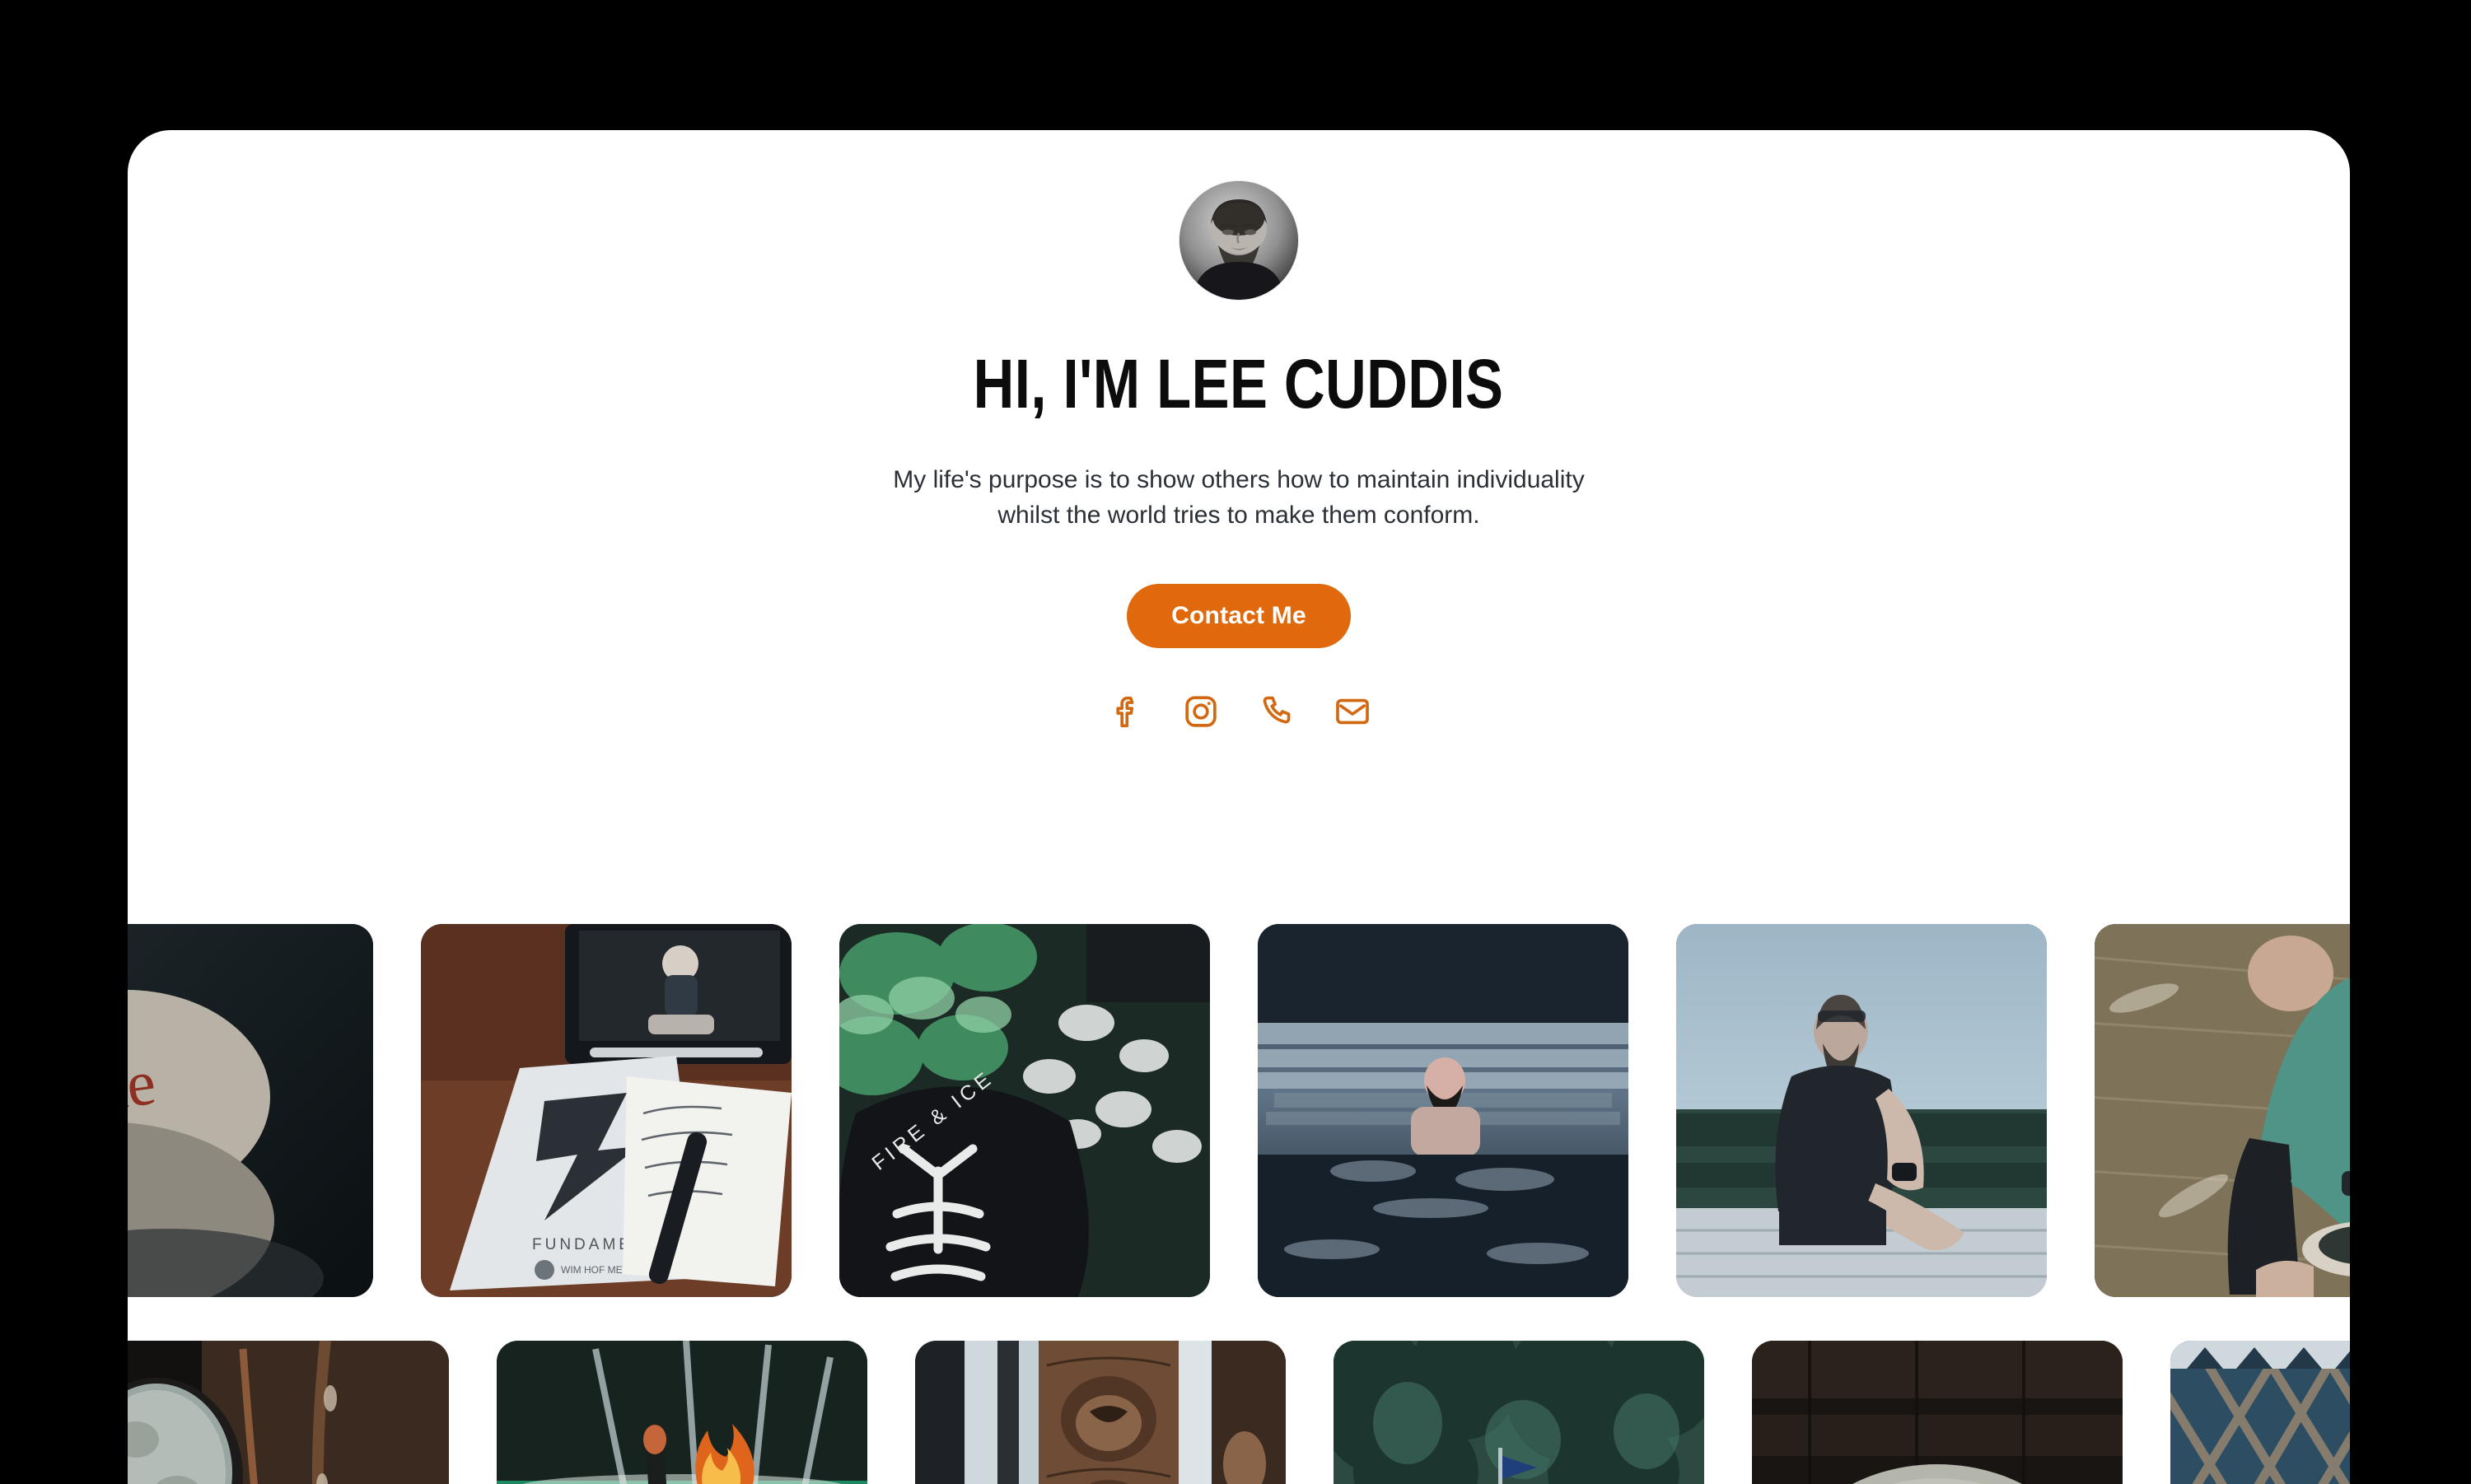 This screenshot has width=2471, height=1484. I want to click on email-link, so click(1352, 711).